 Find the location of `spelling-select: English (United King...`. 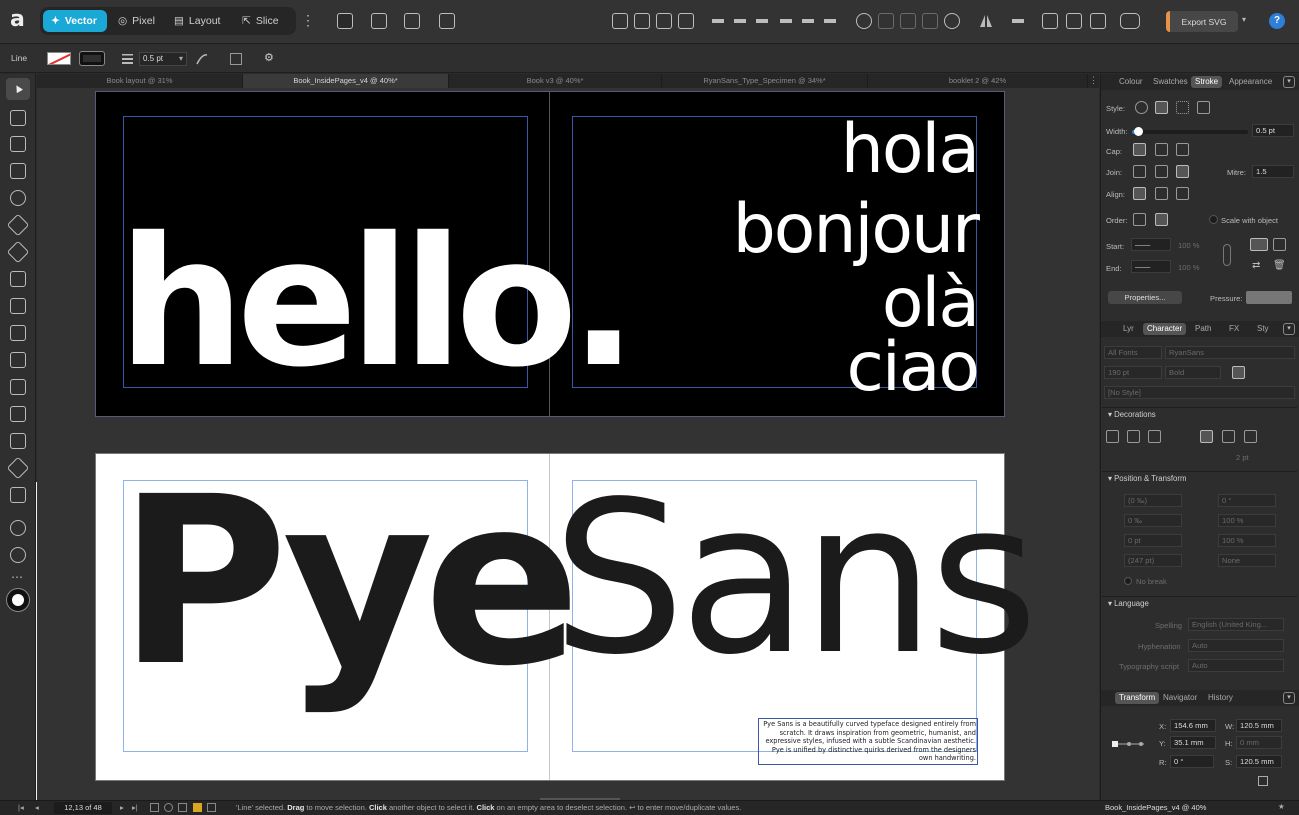

spelling-select: English (United King... is located at coordinates (1236, 624).